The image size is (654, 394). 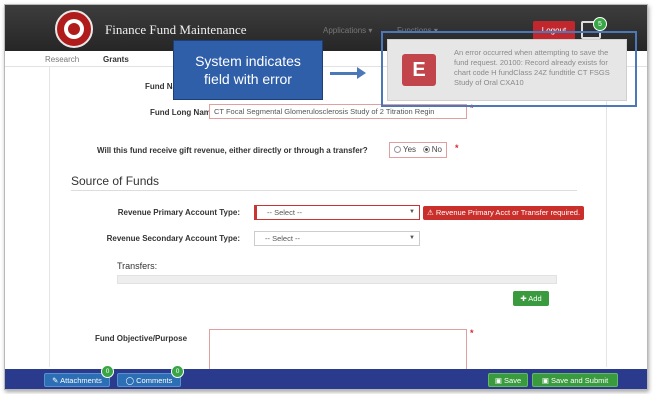 I want to click on transfers-label: Transfers:, so click(x=137, y=266).